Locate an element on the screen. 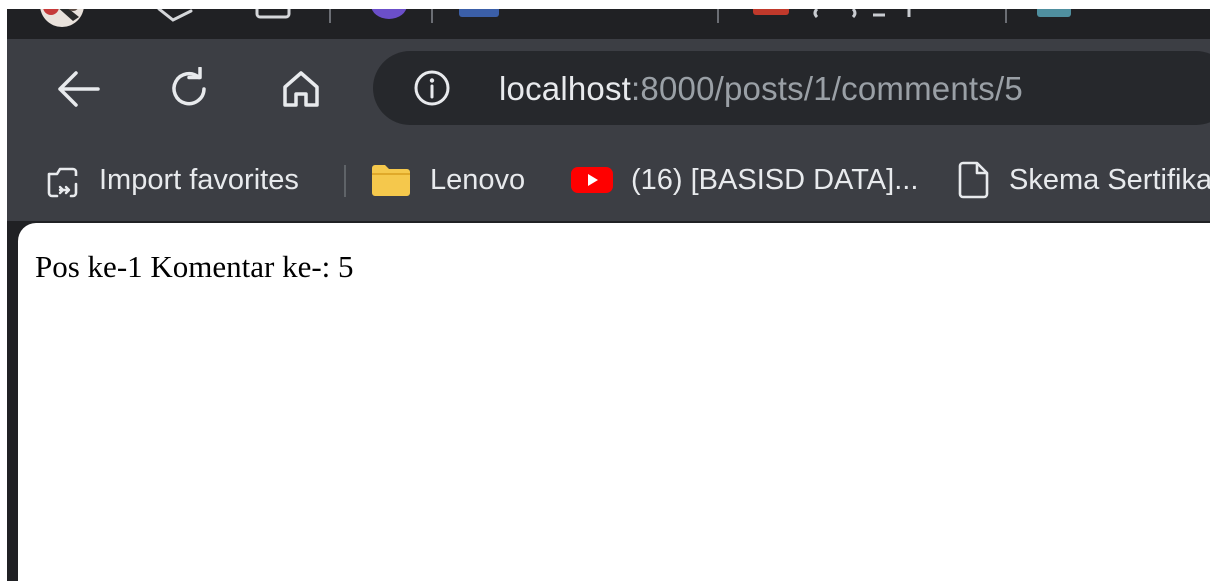 The image size is (1217, 581). document-icon is located at coordinates (973, 180).